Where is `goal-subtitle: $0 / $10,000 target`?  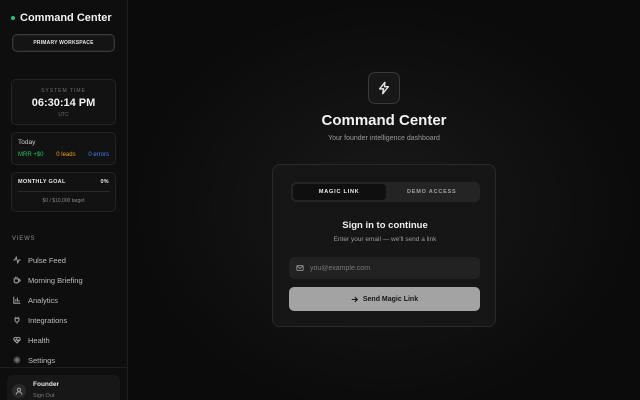
goal-subtitle: $0 / $10,000 target is located at coordinates (63, 201).